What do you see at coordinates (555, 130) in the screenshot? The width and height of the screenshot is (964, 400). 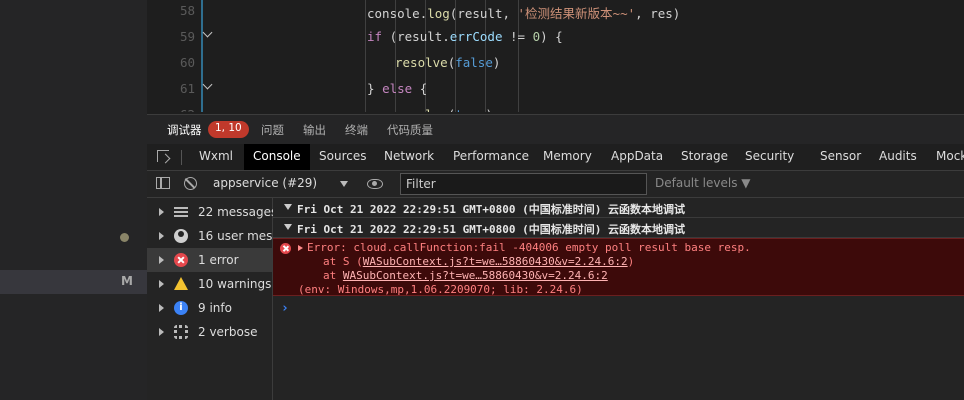 I see `bottom-dock-tabs: 调试器 1, 10 问题 输出 终端 代码质量` at bounding box center [555, 130].